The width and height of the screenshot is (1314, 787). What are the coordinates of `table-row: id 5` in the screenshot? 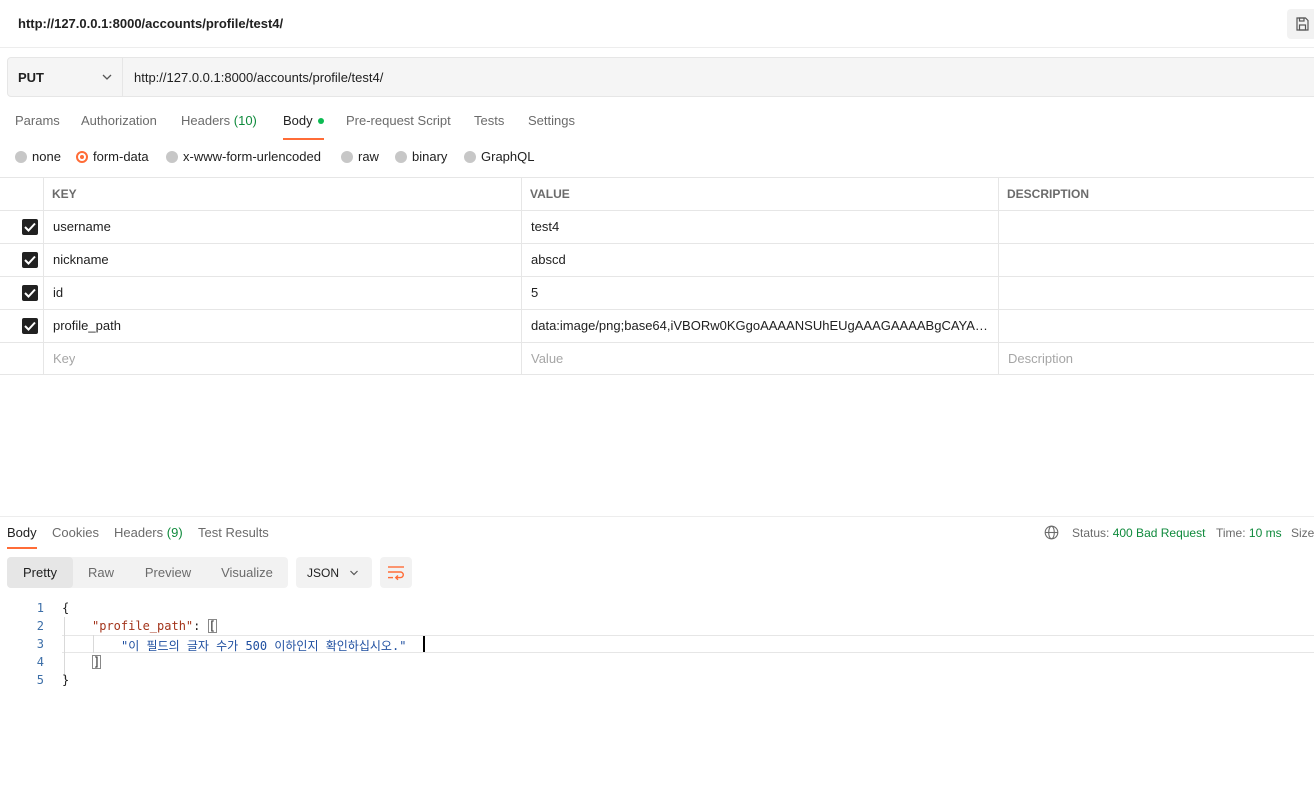 It's located at (657, 292).